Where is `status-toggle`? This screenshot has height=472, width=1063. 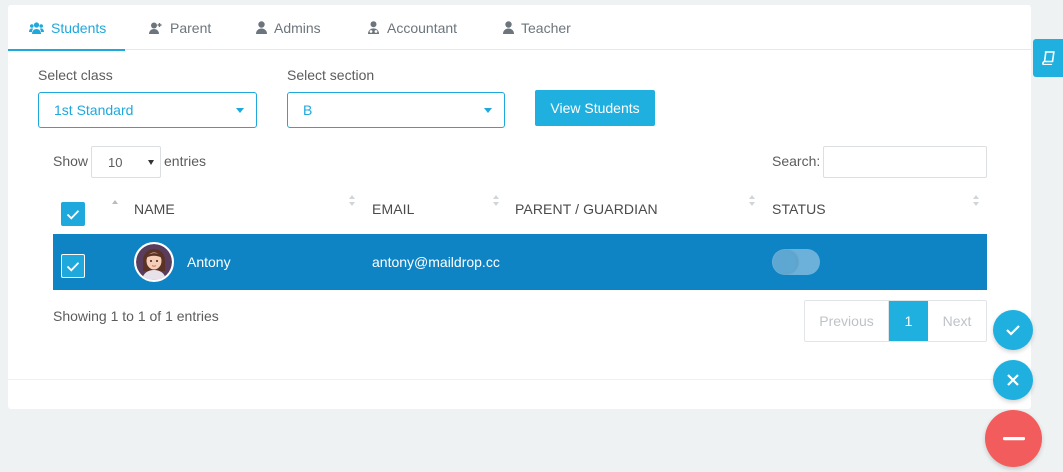 status-toggle is located at coordinates (796, 262).